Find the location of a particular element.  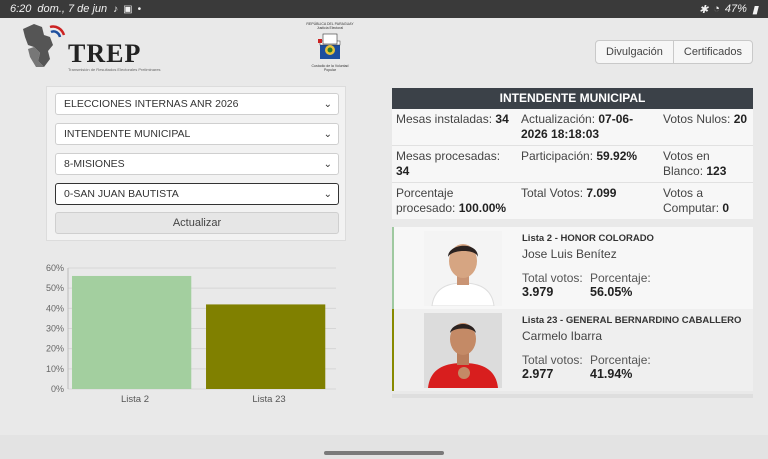

y-tick-label: 60% is located at coordinates (55, 268).